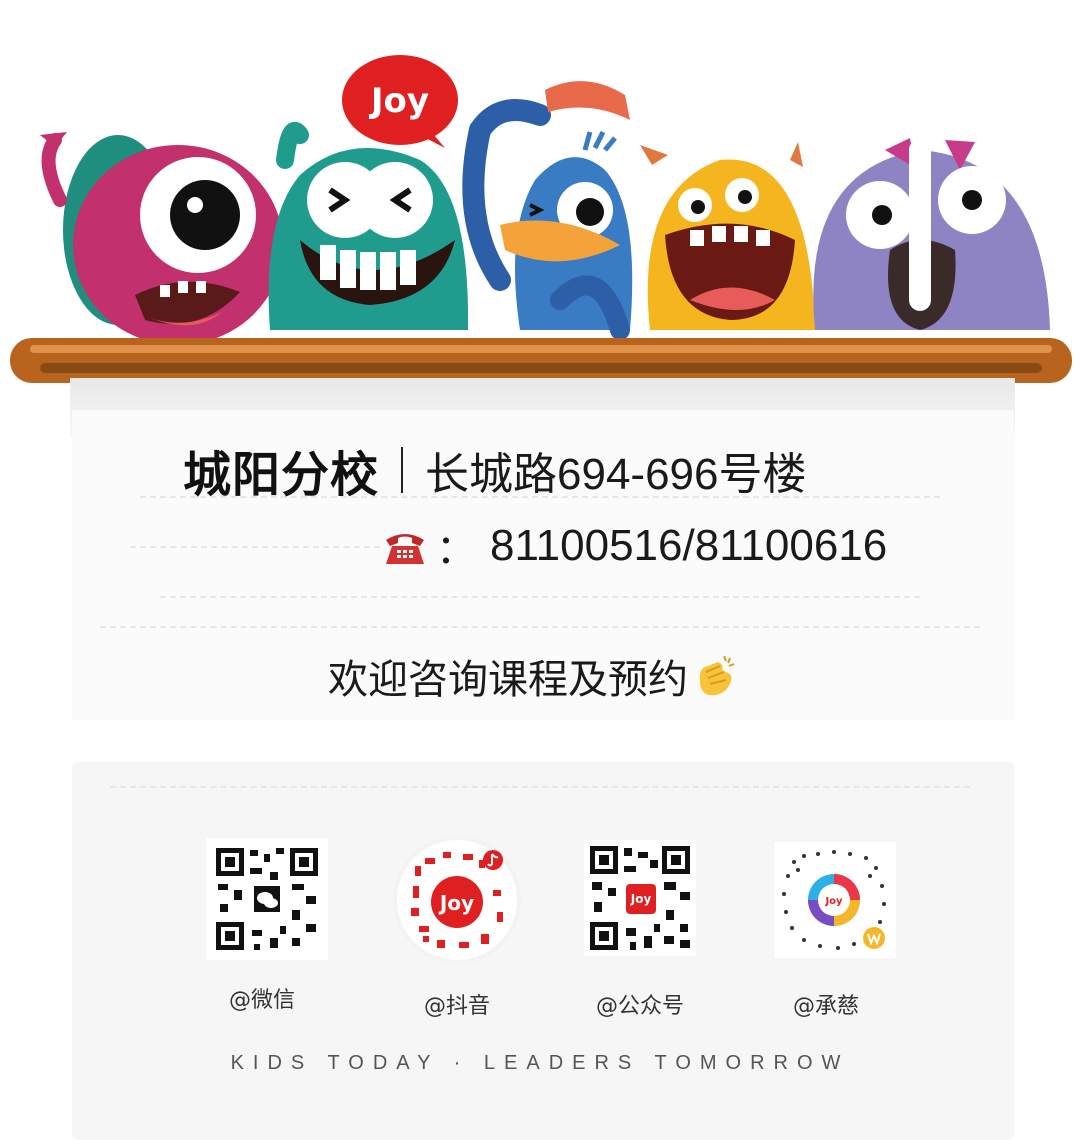 The image size is (1080, 1140). Describe the element at coordinates (508, 680) in the screenshot. I see `welcome-text: 欢迎咨询课程及预约` at that location.